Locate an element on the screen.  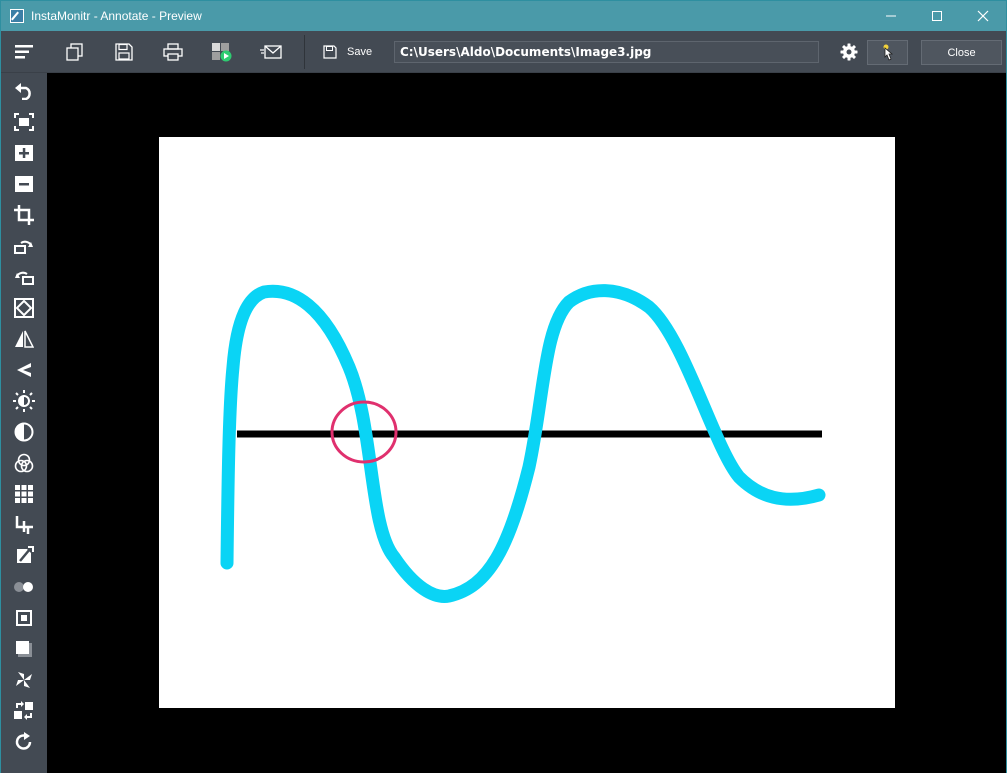
refresh-icon is located at coordinates (23, 741).